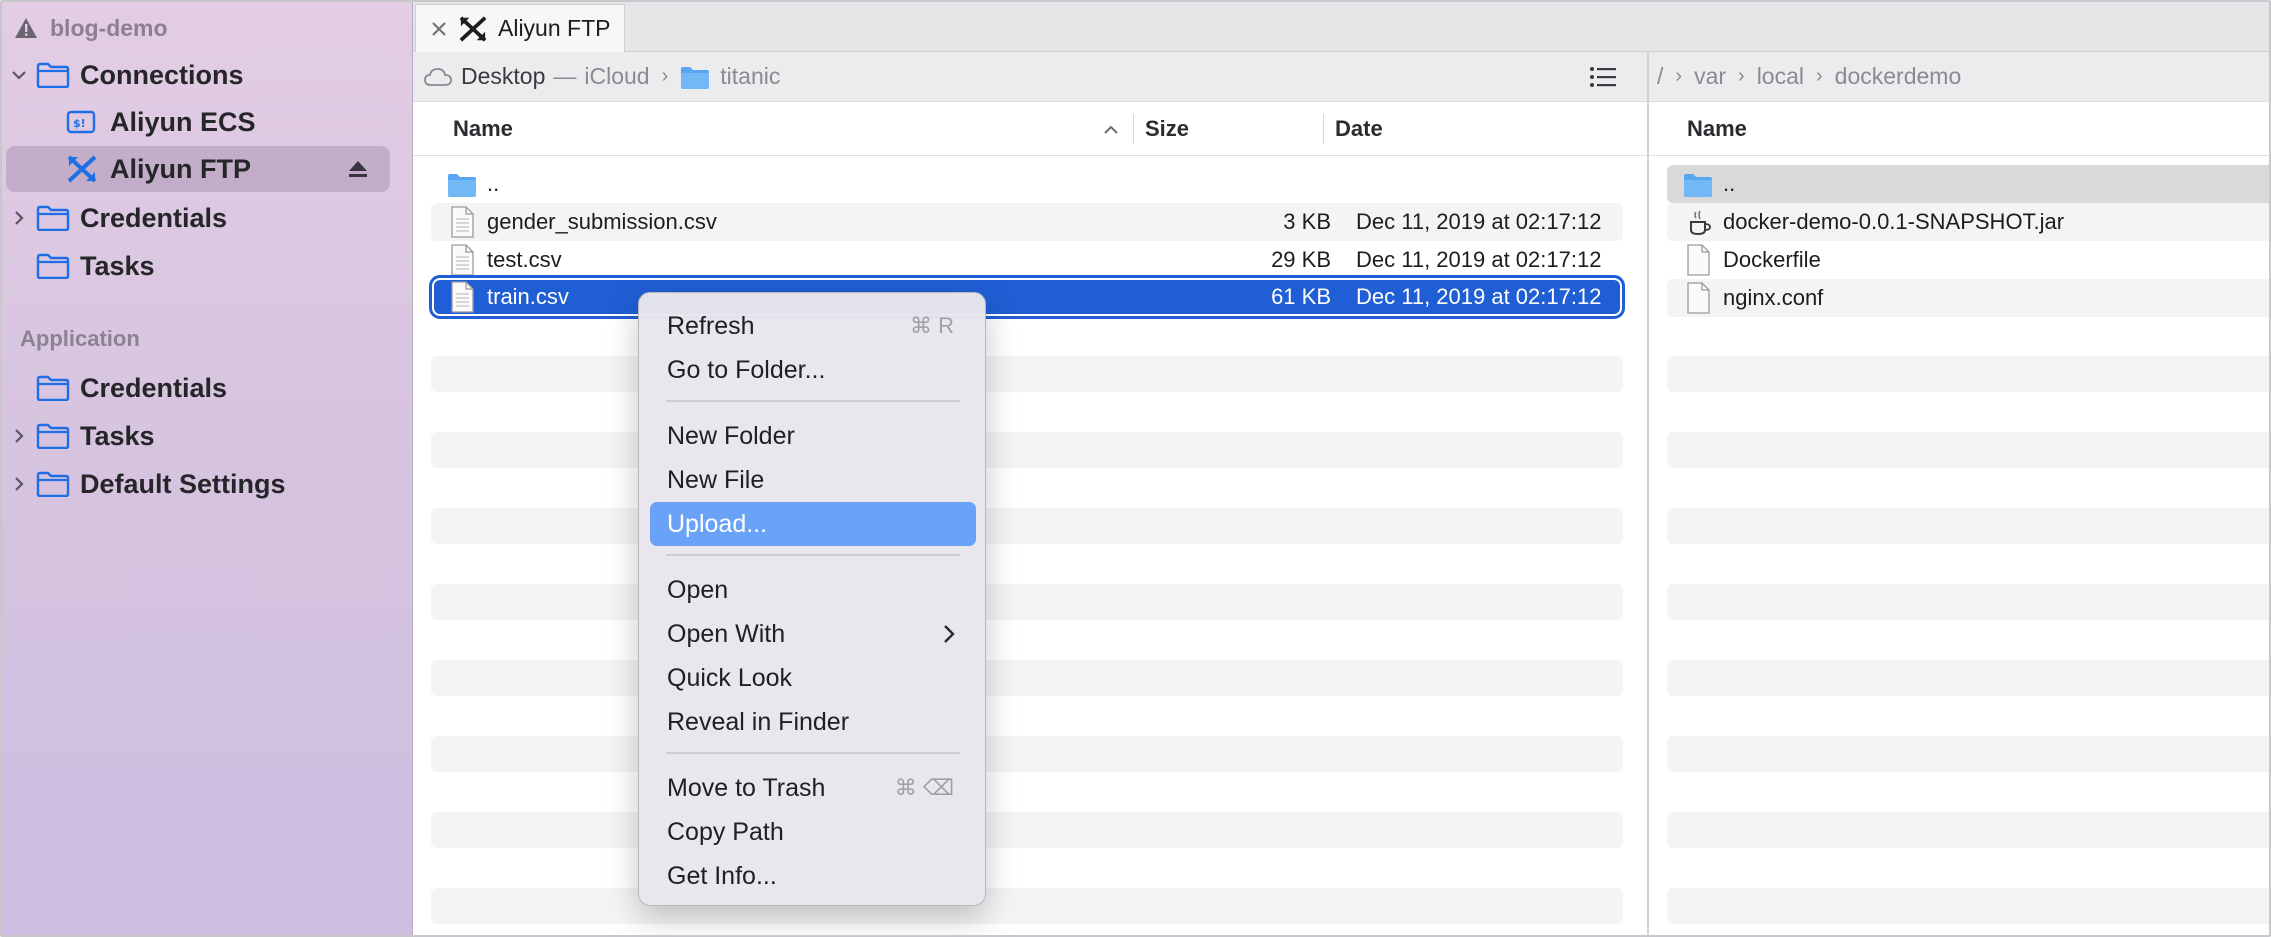 This screenshot has height=937, width=2271. What do you see at coordinates (1968, 298) in the screenshot?
I see `table-row: nginx.conf` at bounding box center [1968, 298].